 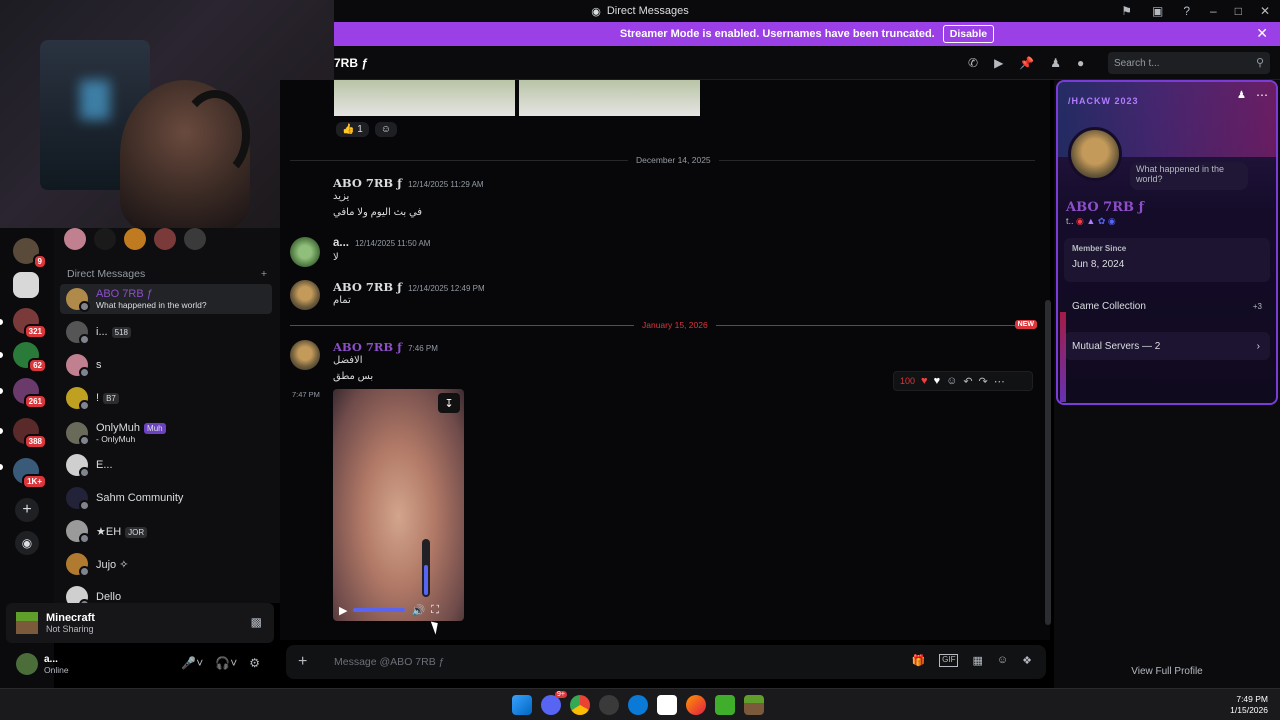 What do you see at coordinates (1002, 660) in the screenshot?
I see `emoji-icon: ☺` at bounding box center [1002, 660].